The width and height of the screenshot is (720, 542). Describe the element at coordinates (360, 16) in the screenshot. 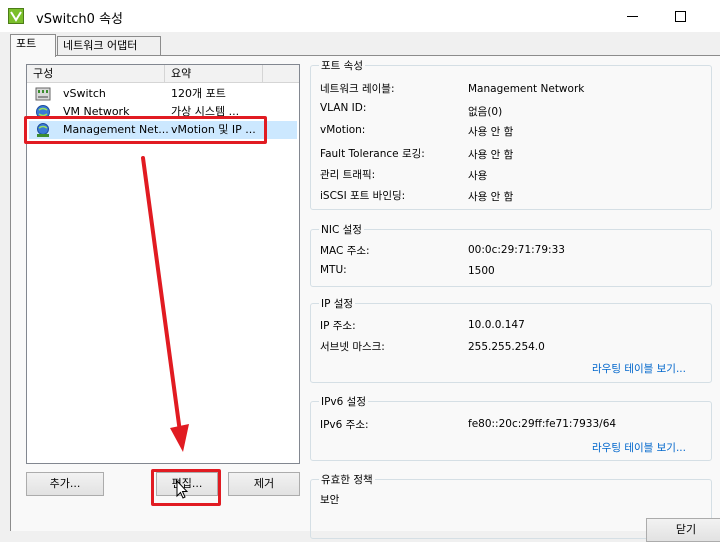

I see `title-bar: vSwitch0 속성` at that location.